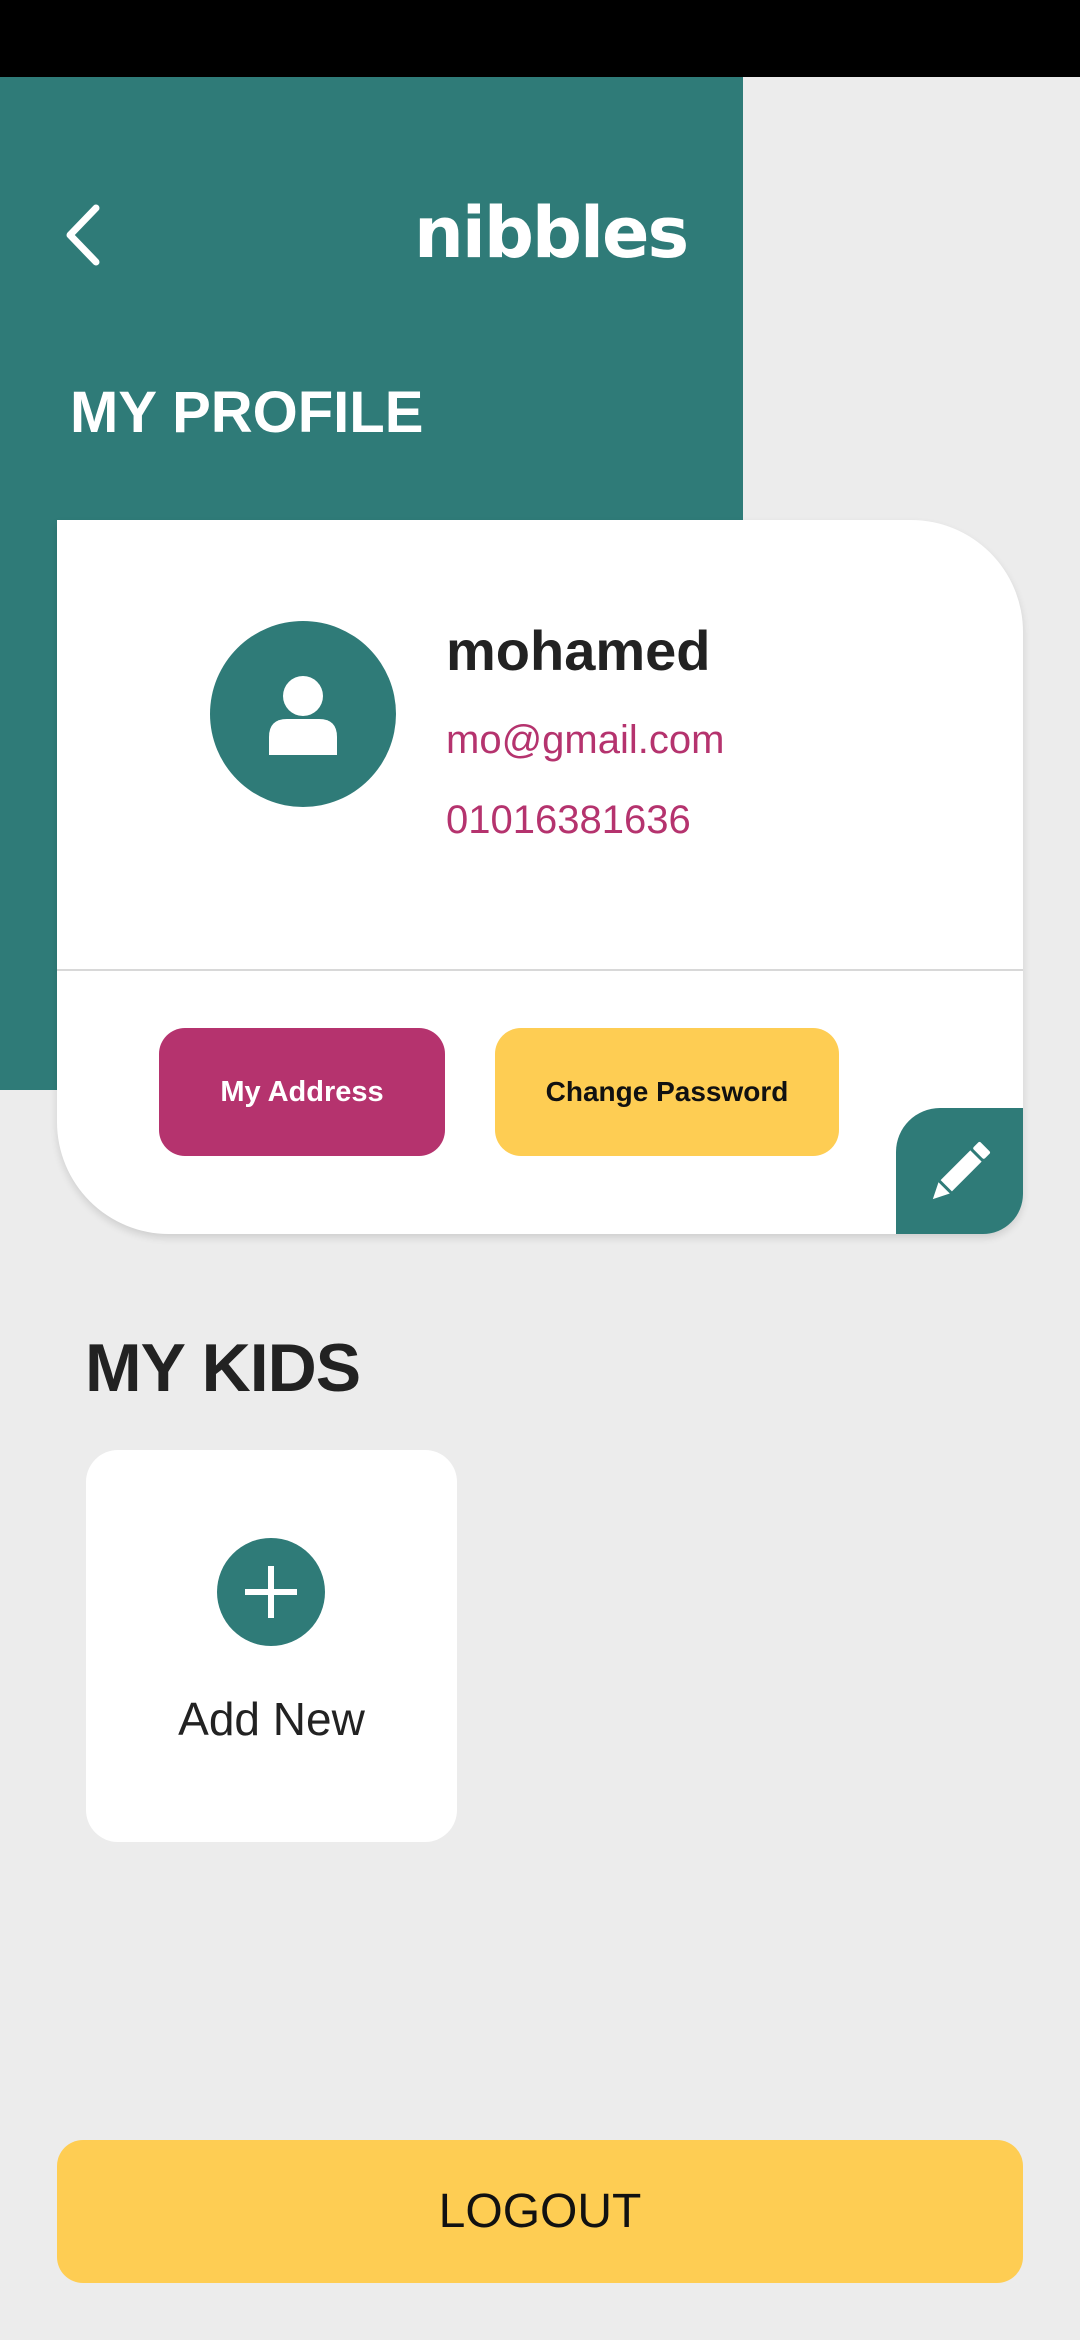 This screenshot has width=1080, height=2340. What do you see at coordinates (578, 650) in the screenshot?
I see `user-name: mohamed` at bounding box center [578, 650].